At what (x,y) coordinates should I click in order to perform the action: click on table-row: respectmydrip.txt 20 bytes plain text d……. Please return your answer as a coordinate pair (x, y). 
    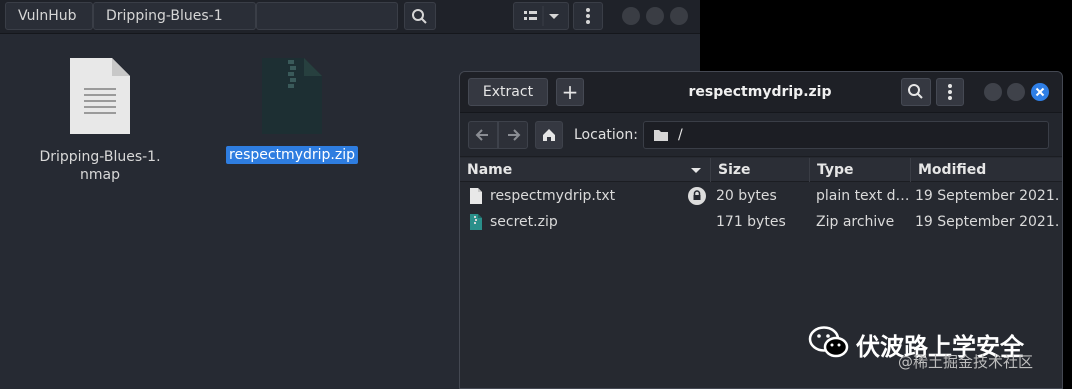
    Looking at the image, I should click on (761, 196).